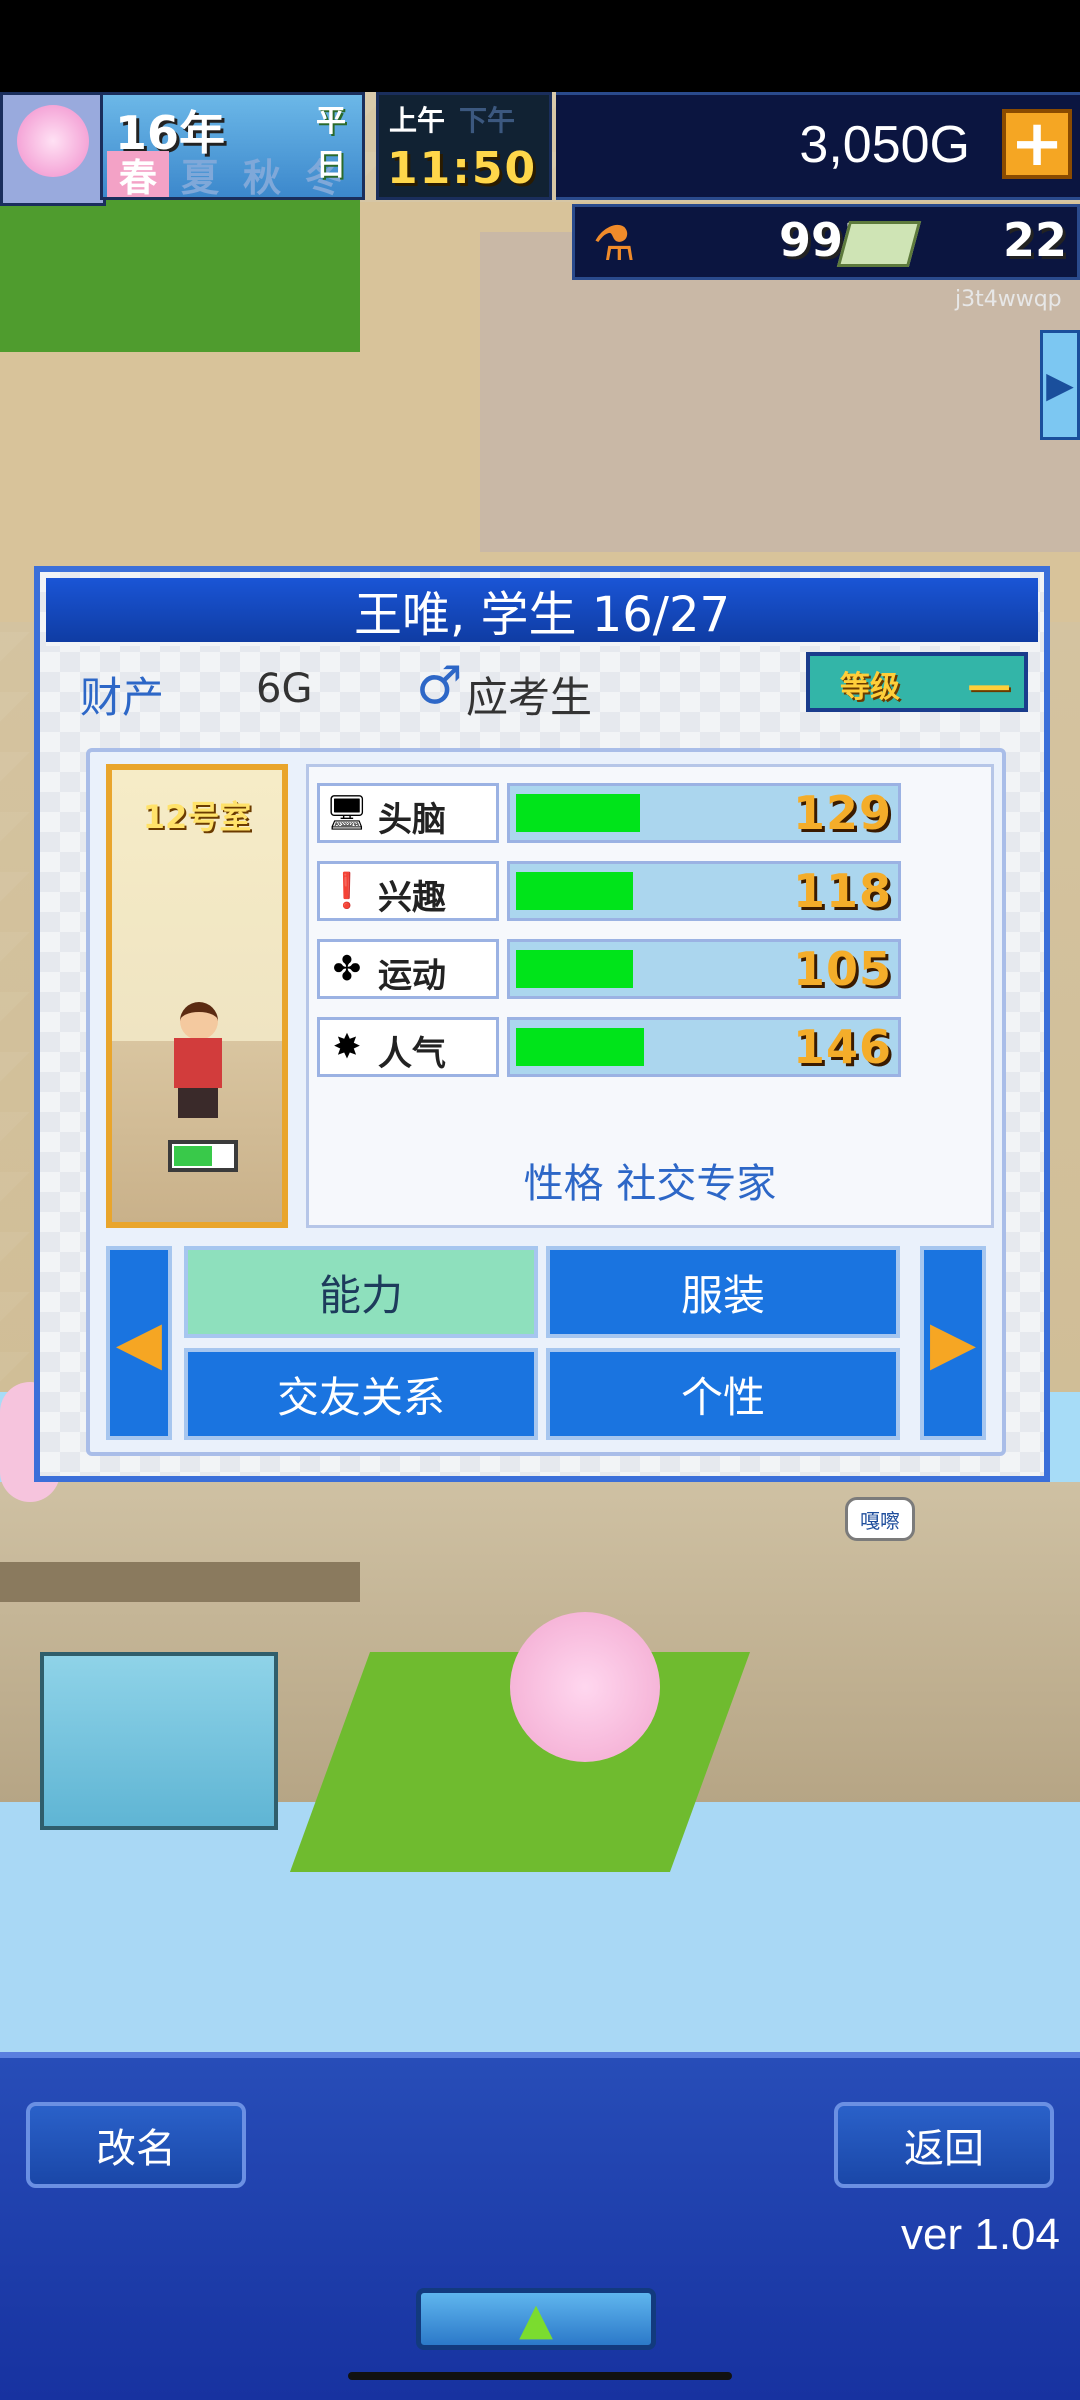  I want to click on student-info-row: 财产 6G ♂ 应考生 等级 一, so click(542, 688).